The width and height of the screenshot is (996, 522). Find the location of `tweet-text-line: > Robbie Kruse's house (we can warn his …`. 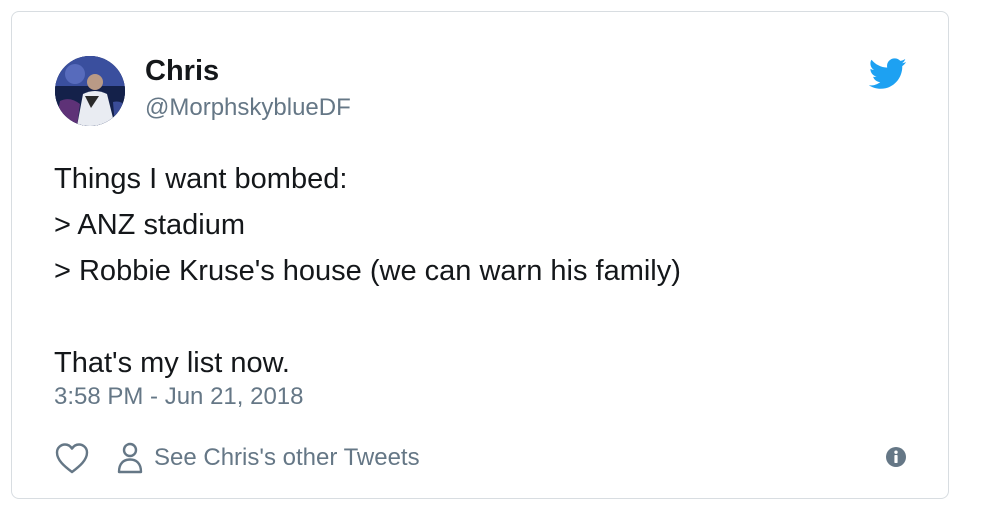

tweet-text-line: > Robbie Kruse's house (we can warn his … is located at coordinates (367, 271).